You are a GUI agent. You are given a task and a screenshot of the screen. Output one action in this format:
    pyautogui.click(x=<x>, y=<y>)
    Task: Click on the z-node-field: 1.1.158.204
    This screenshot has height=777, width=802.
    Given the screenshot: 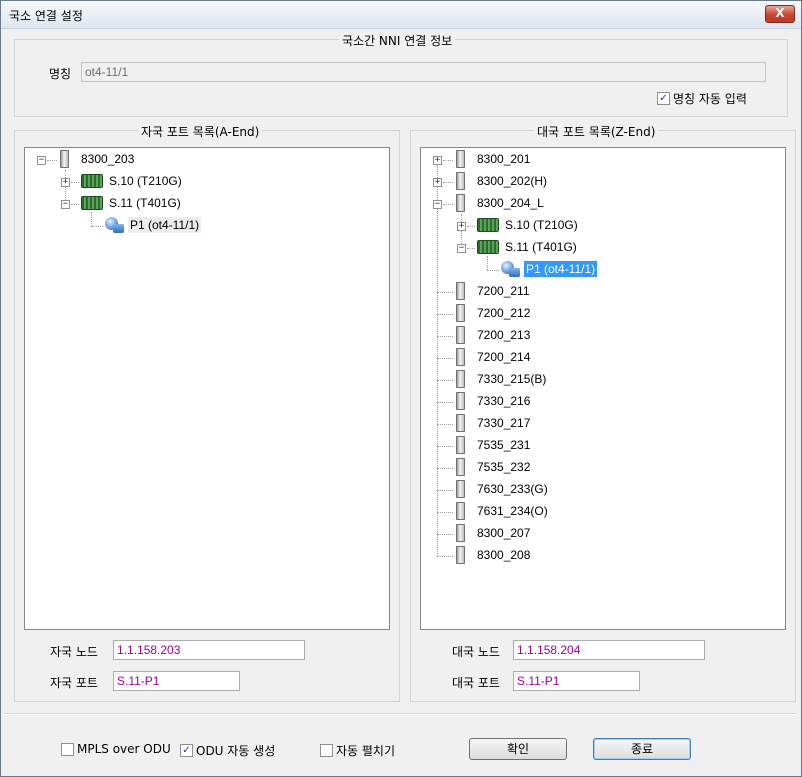 What is the action you would take?
    pyautogui.click(x=609, y=650)
    